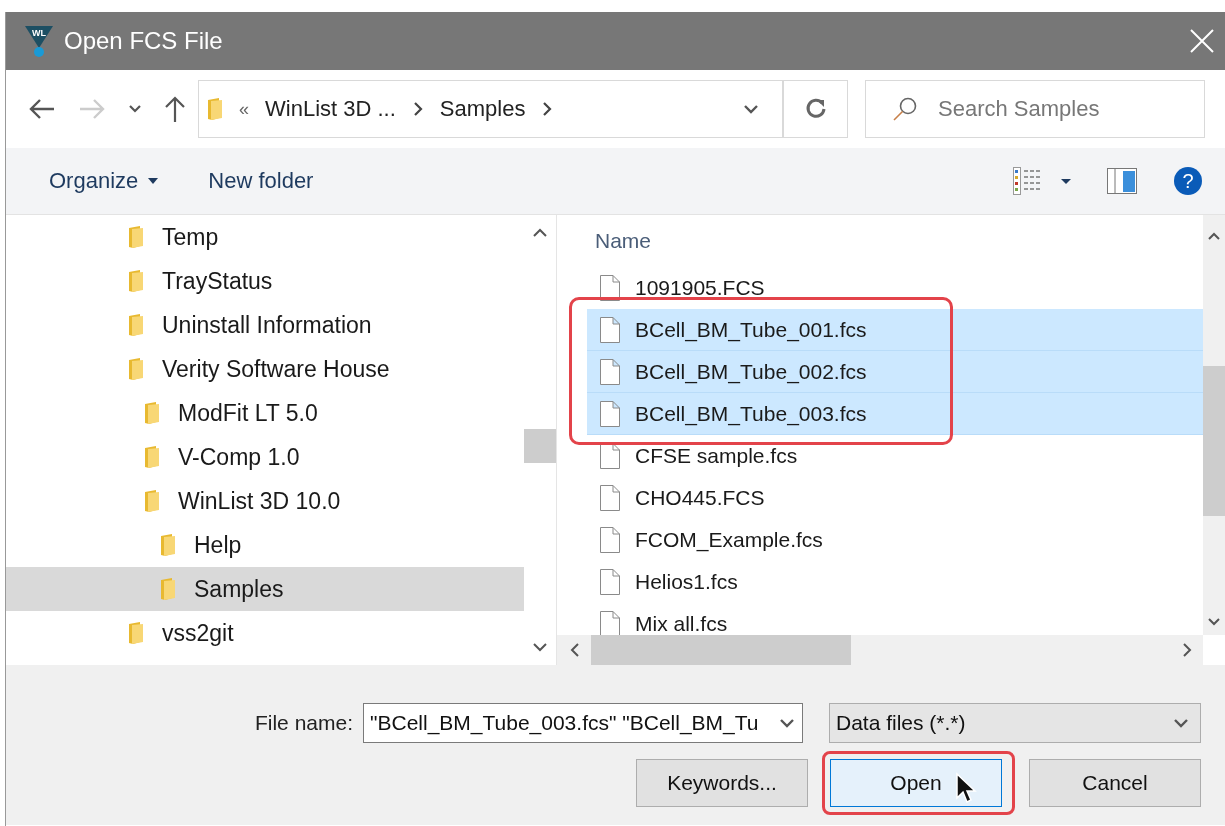 This screenshot has height=826, width=1225. I want to click on file-row: BCell_BM_Tube_001.fcs, so click(895, 330).